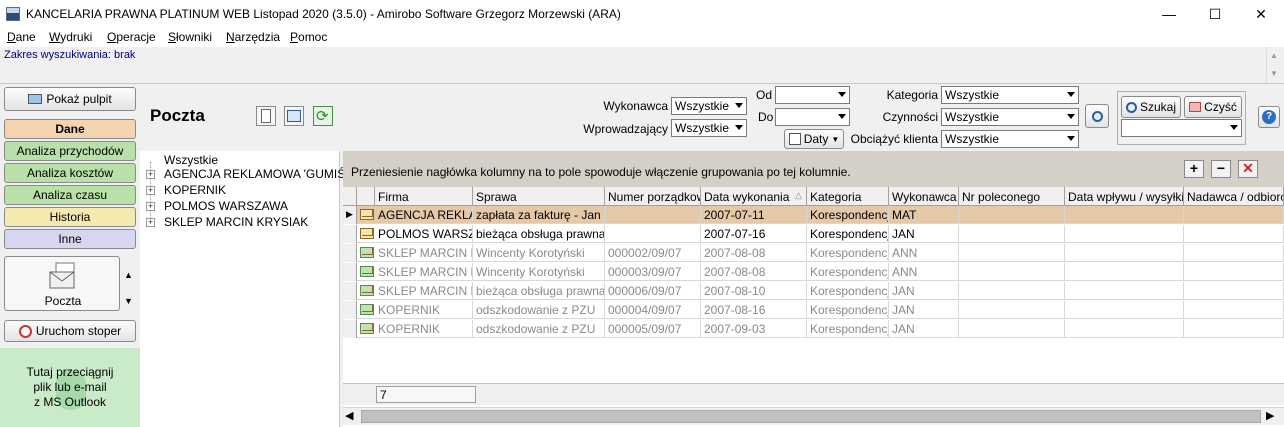  Describe the element at coordinates (709, 106) in the screenshot. I see `wykonawca-select: Wszystkie` at that location.